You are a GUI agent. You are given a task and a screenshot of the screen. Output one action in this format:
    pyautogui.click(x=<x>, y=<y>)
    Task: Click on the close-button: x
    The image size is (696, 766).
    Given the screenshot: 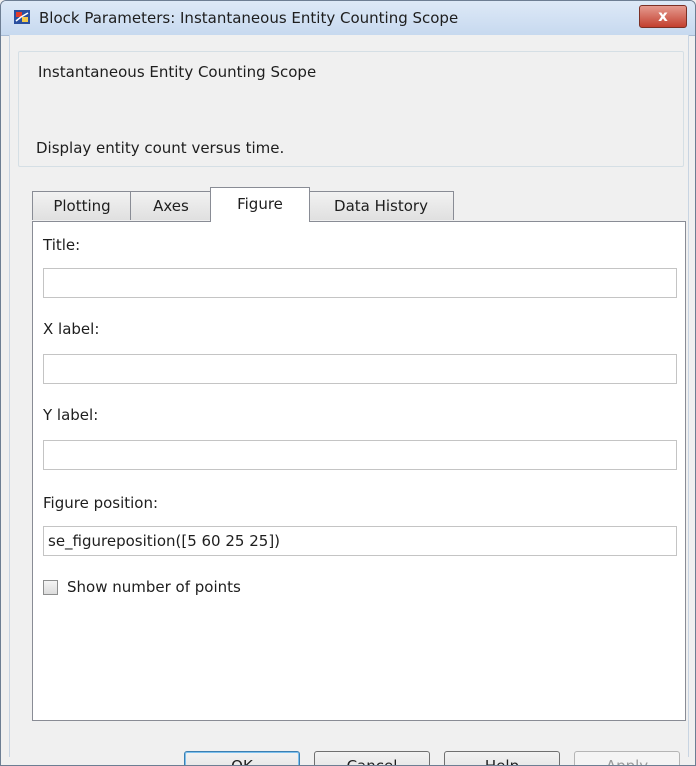 What is the action you would take?
    pyautogui.click(x=663, y=16)
    